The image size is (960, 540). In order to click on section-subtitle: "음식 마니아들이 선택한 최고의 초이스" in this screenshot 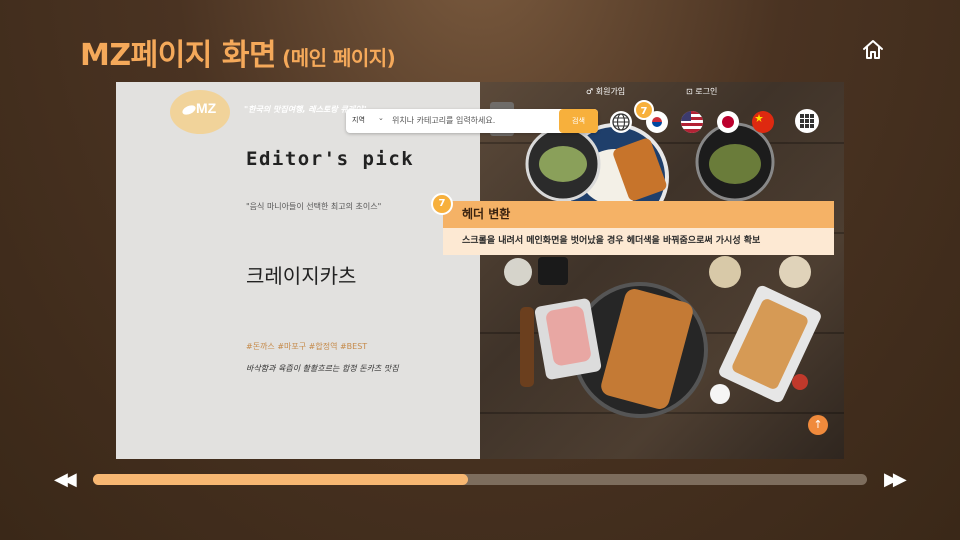, I will do `click(314, 206)`.